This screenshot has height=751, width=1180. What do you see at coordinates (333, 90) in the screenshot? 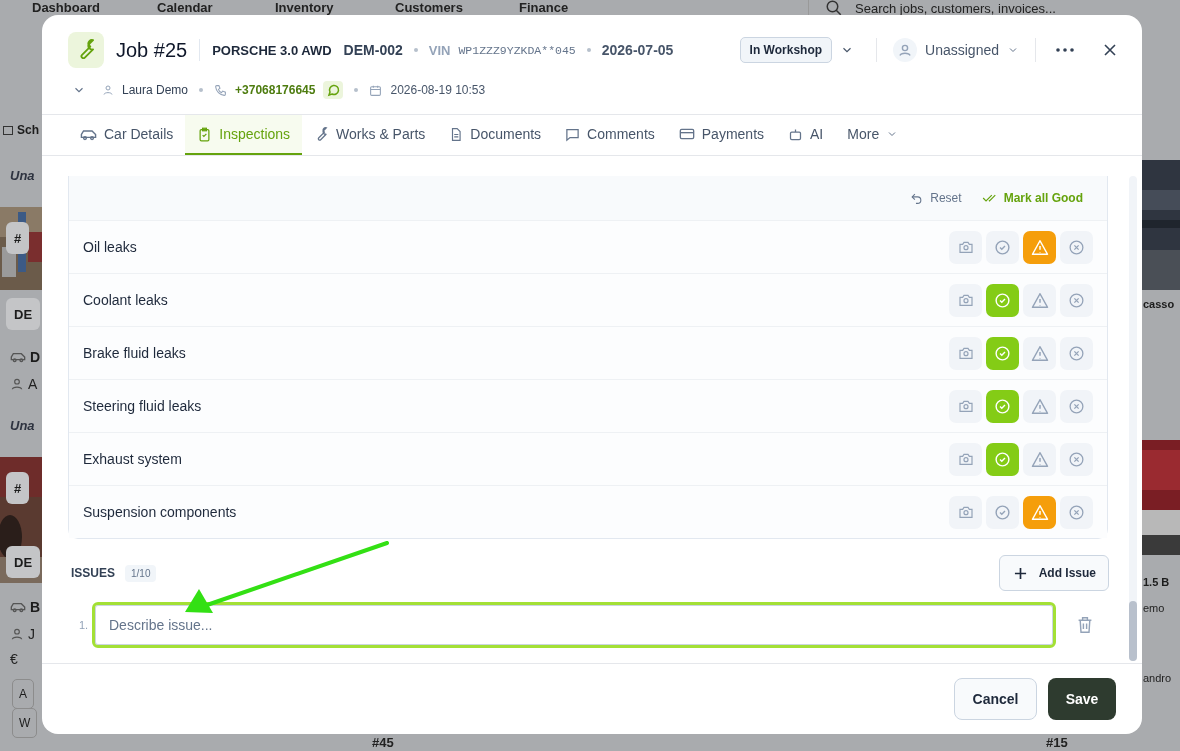
I see `chat-icon` at bounding box center [333, 90].